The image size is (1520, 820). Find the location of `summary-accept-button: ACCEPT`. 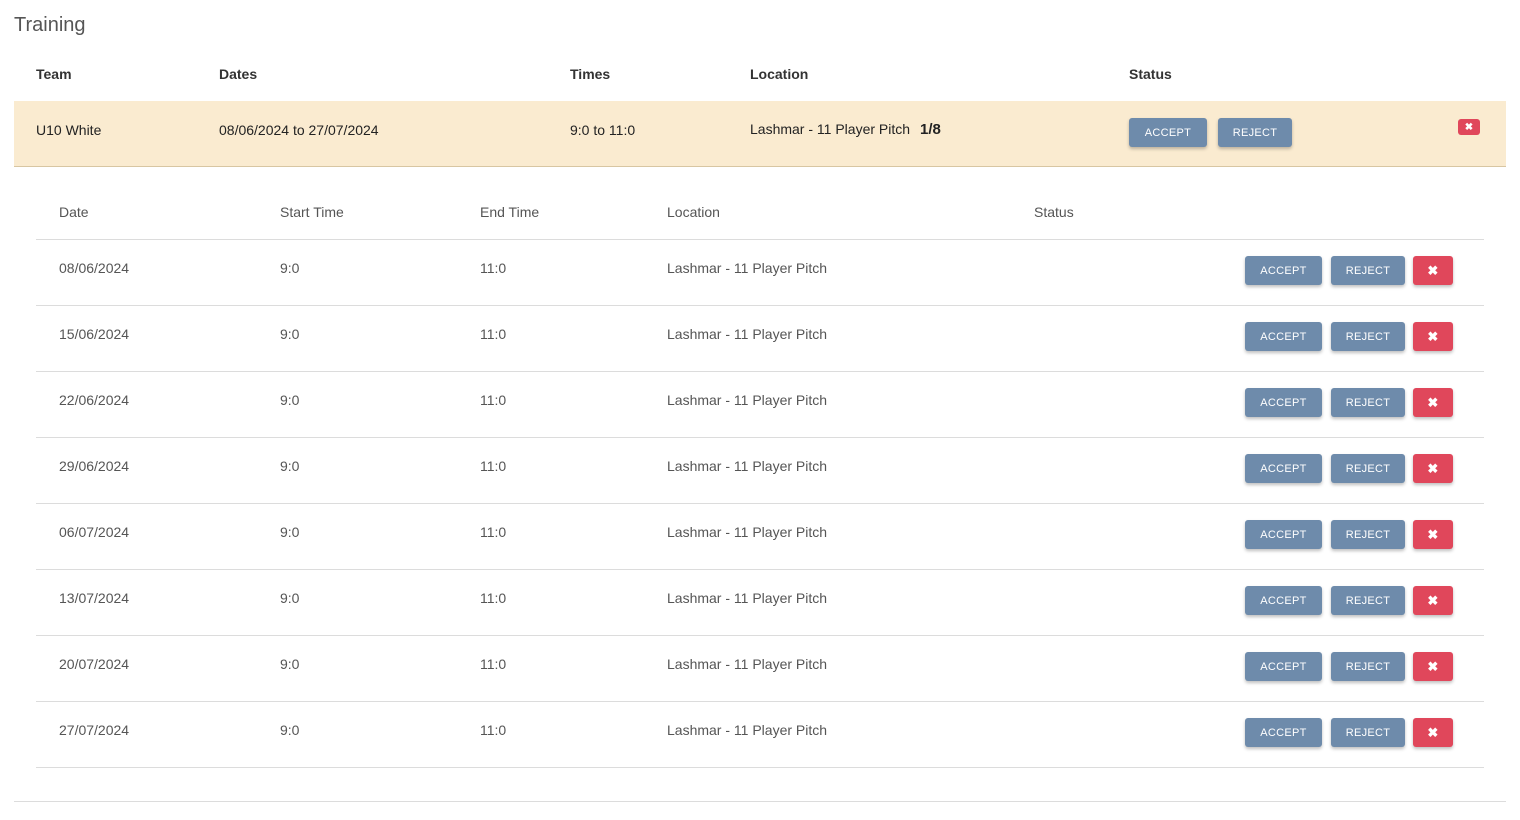

summary-accept-button: ACCEPT is located at coordinates (1168, 132).